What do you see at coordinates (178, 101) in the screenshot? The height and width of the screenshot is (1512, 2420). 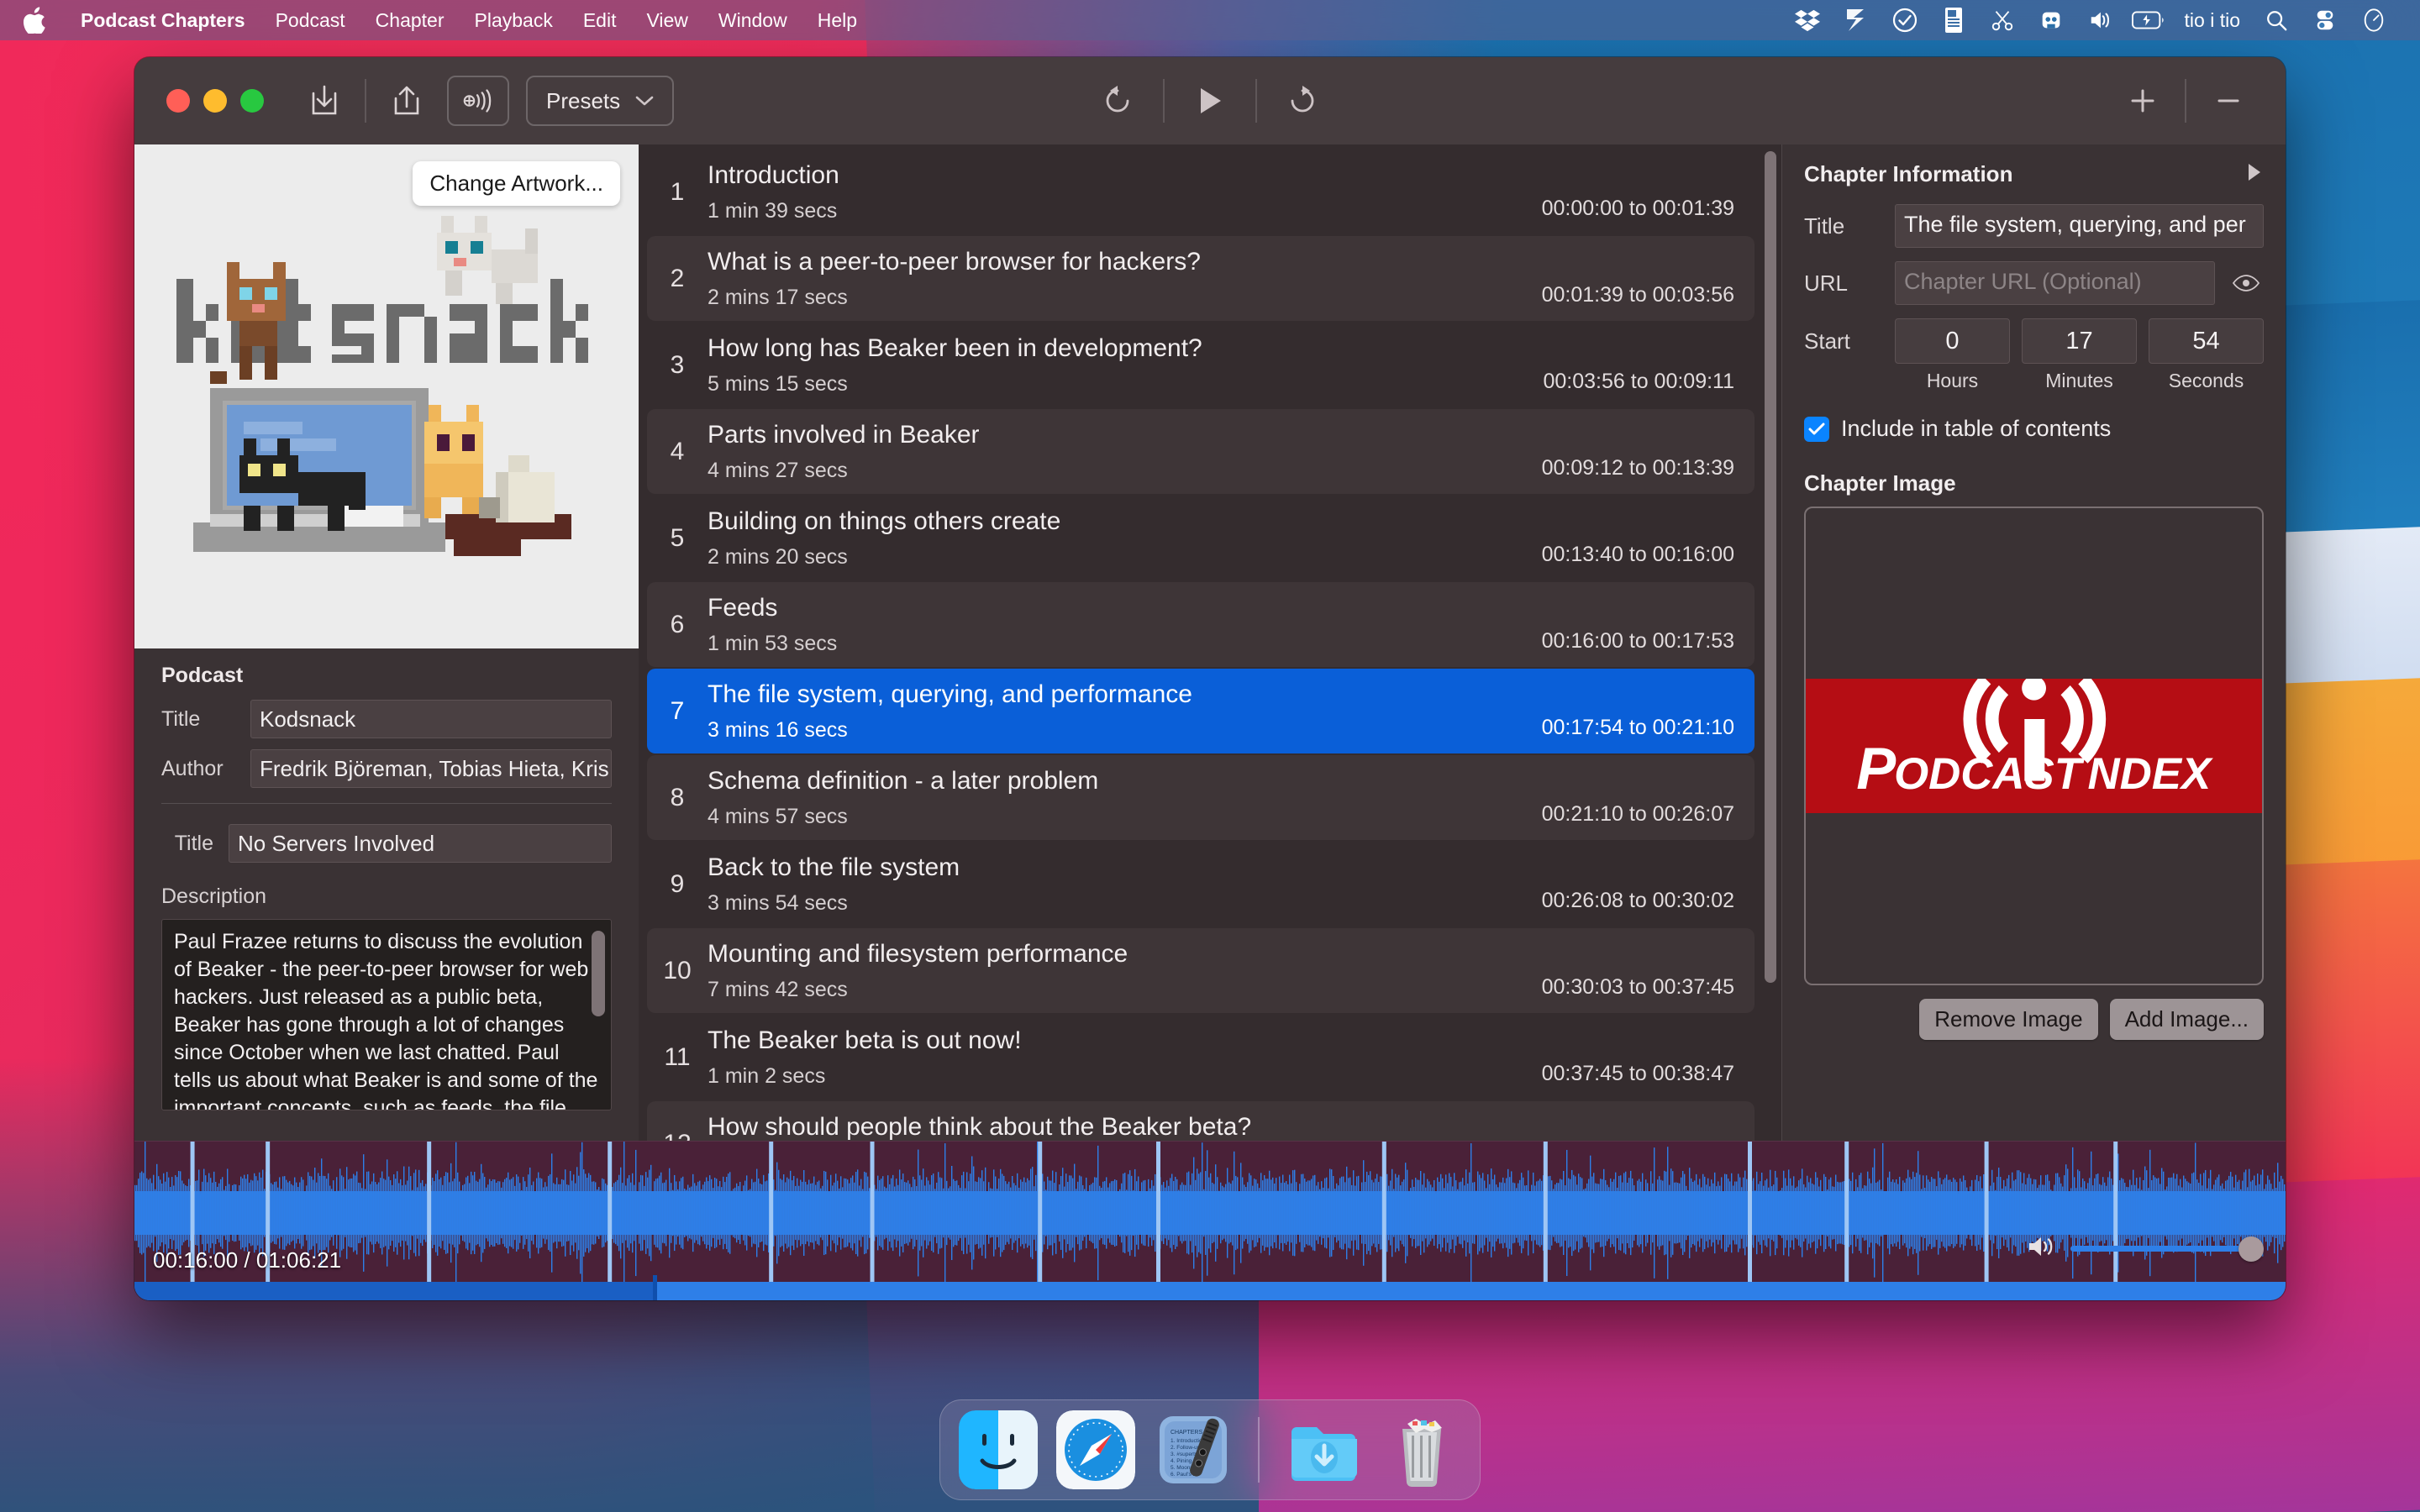 I see `close-window-button` at bounding box center [178, 101].